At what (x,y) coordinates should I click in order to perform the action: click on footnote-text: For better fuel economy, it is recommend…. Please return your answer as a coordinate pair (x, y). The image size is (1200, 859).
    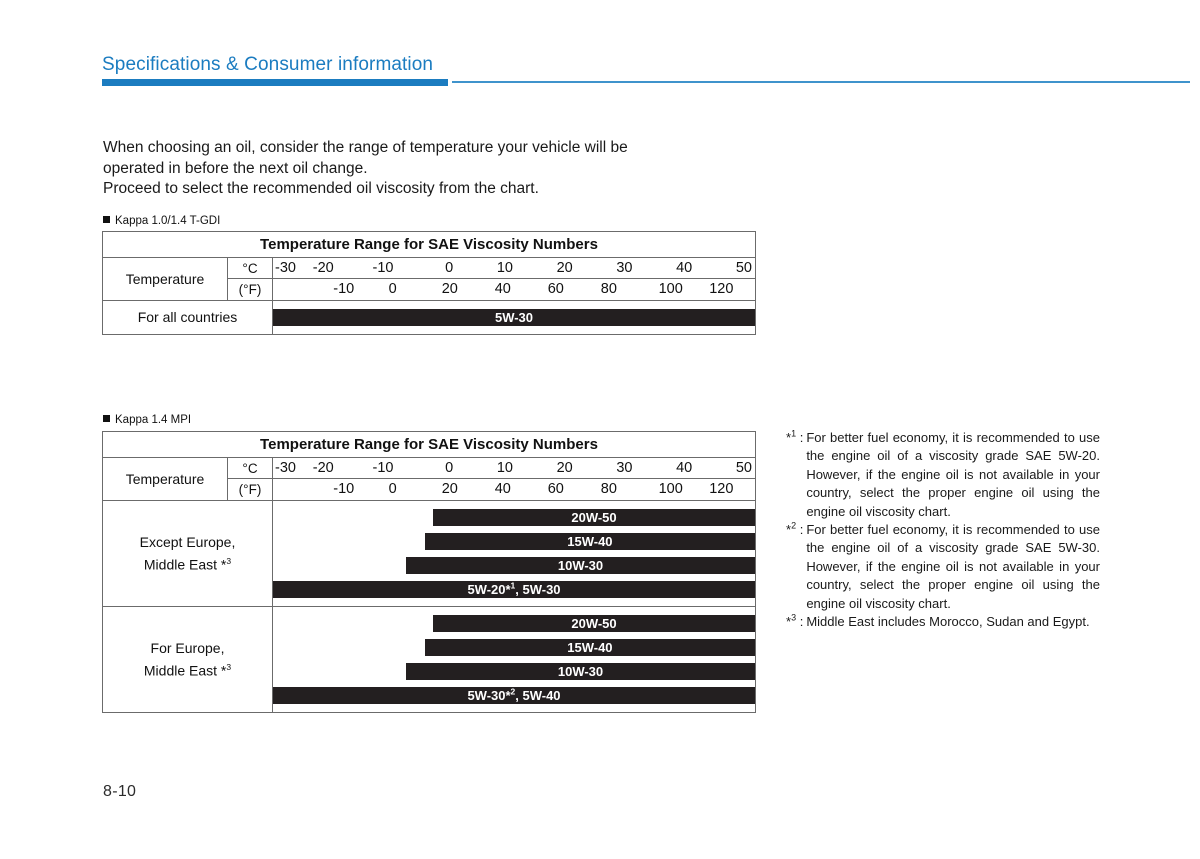
    Looking at the image, I should click on (953, 566).